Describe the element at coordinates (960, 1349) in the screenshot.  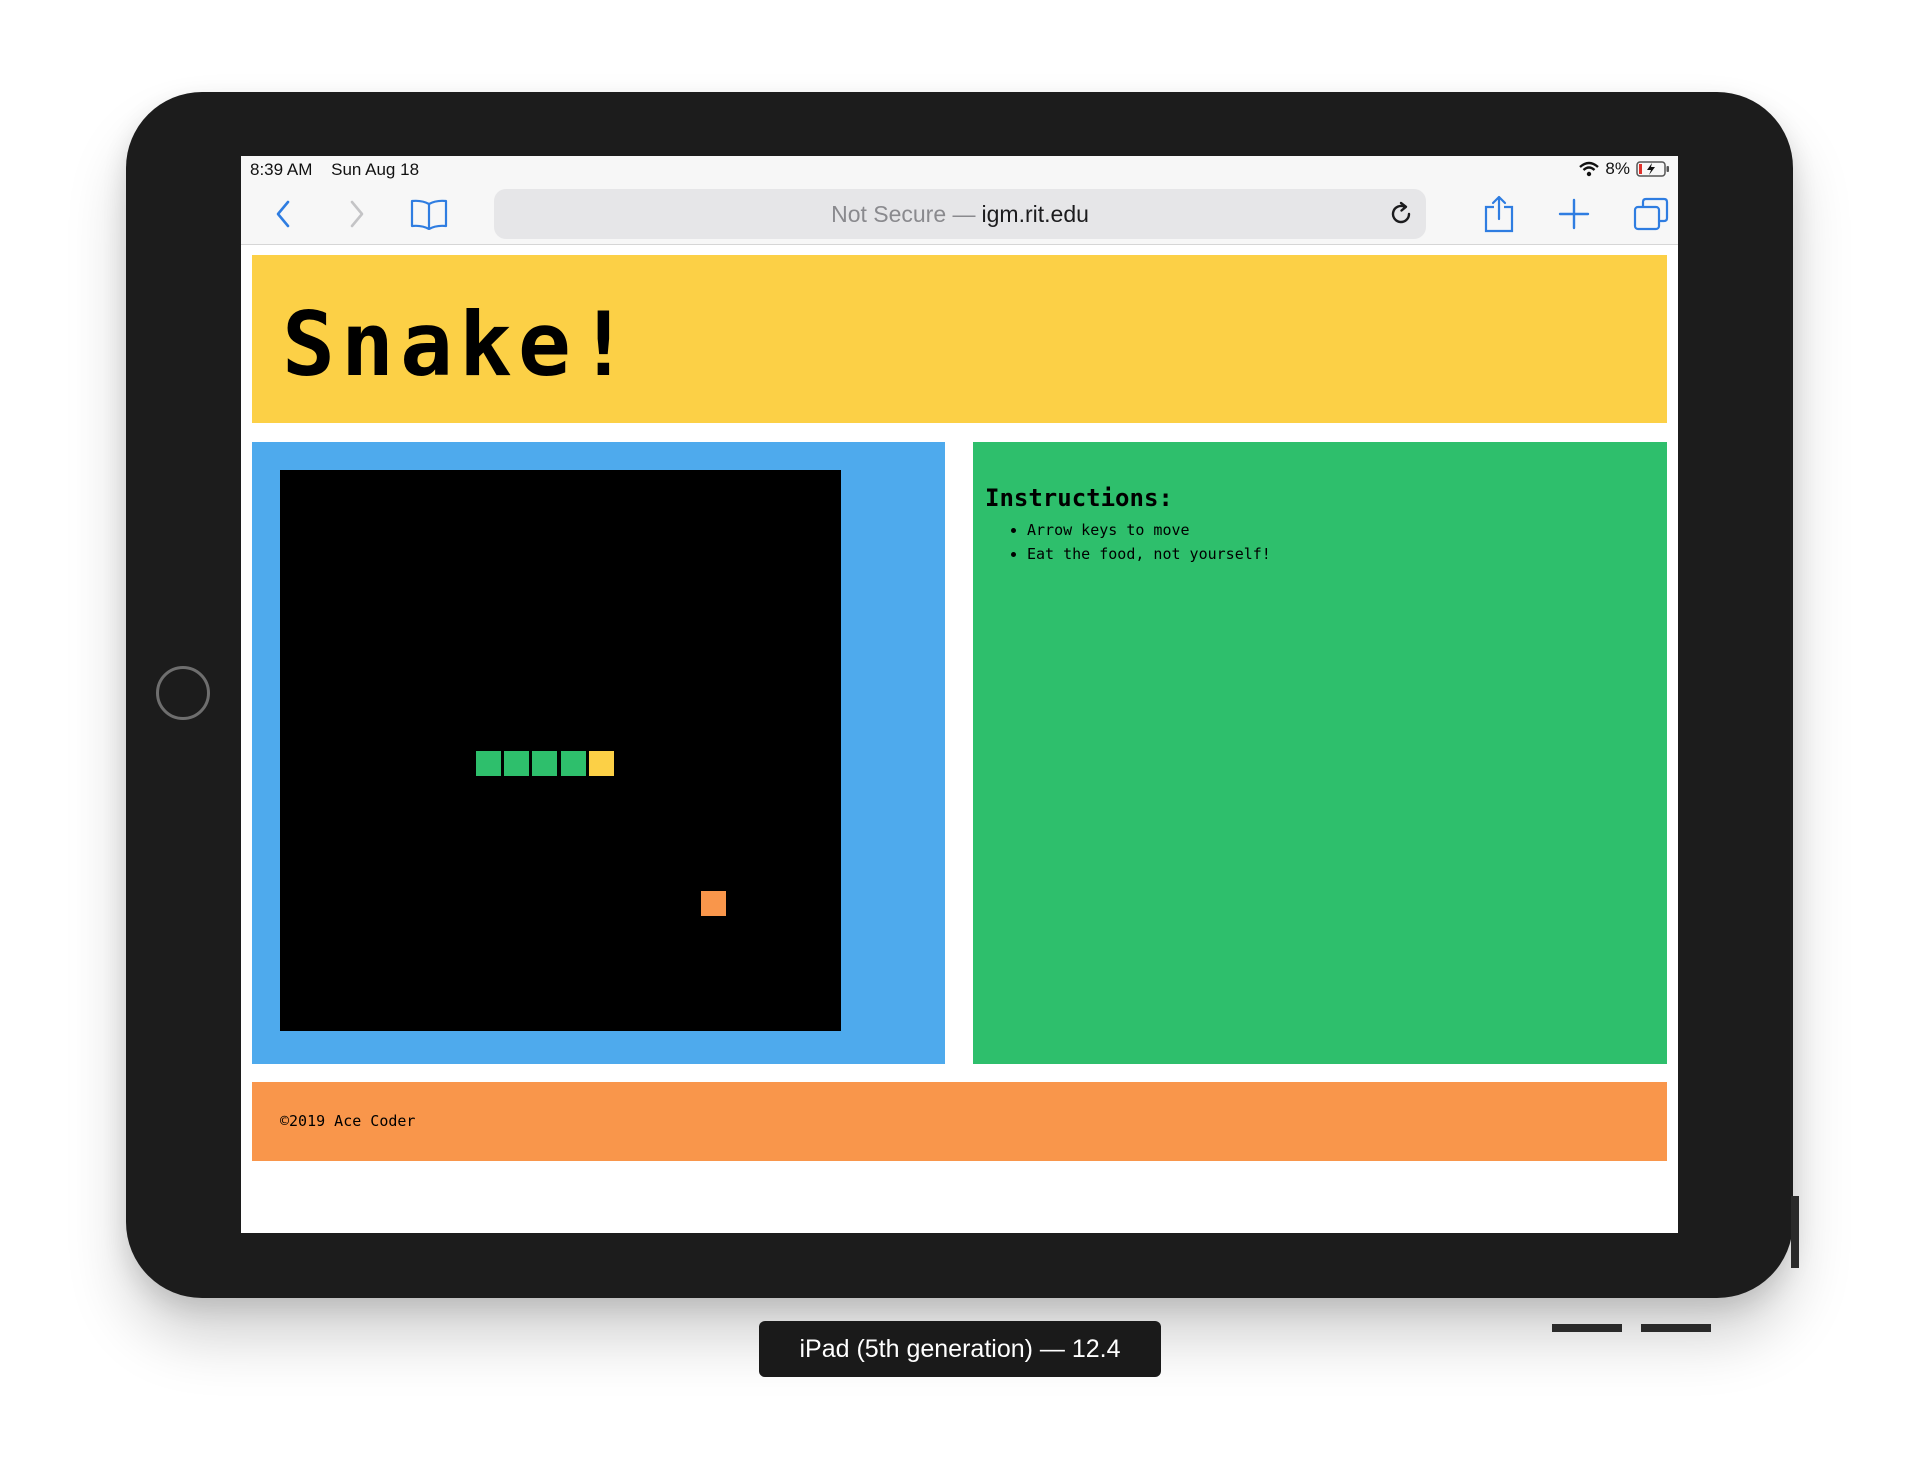
I see `device-caption: iPad (5th generation) — 12.4` at that location.